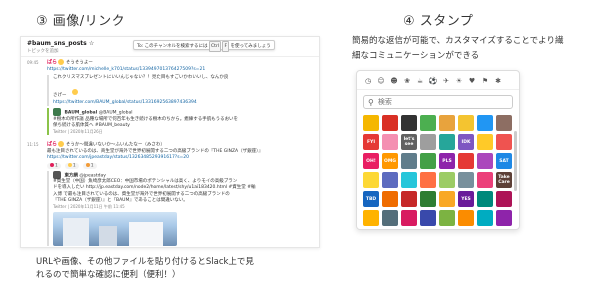  What do you see at coordinates (371, 142) in the screenshot?
I see `emoji-stamp: FYI` at bounding box center [371, 142].